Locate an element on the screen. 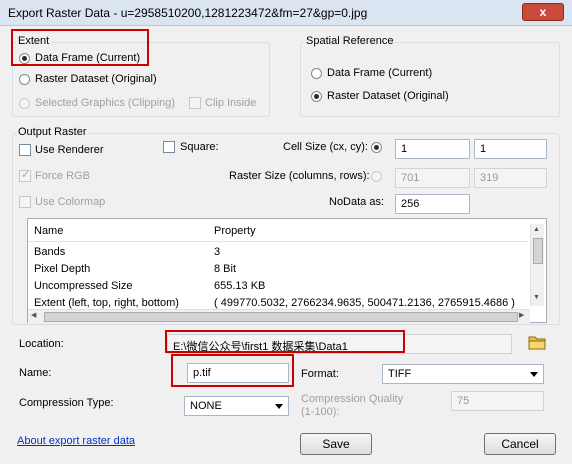 The width and height of the screenshot is (572, 464). force-rgb-checkbox is located at coordinates (25, 175).